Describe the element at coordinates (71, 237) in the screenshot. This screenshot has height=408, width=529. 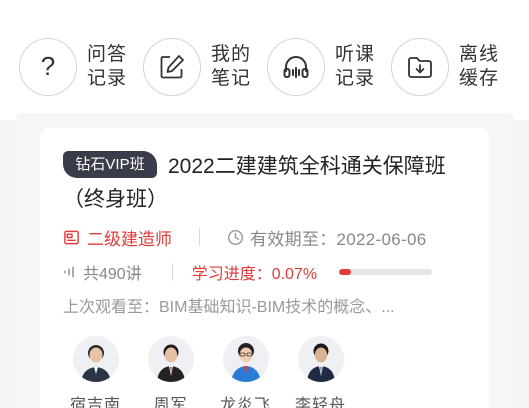
I see `certificate-icon` at that location.